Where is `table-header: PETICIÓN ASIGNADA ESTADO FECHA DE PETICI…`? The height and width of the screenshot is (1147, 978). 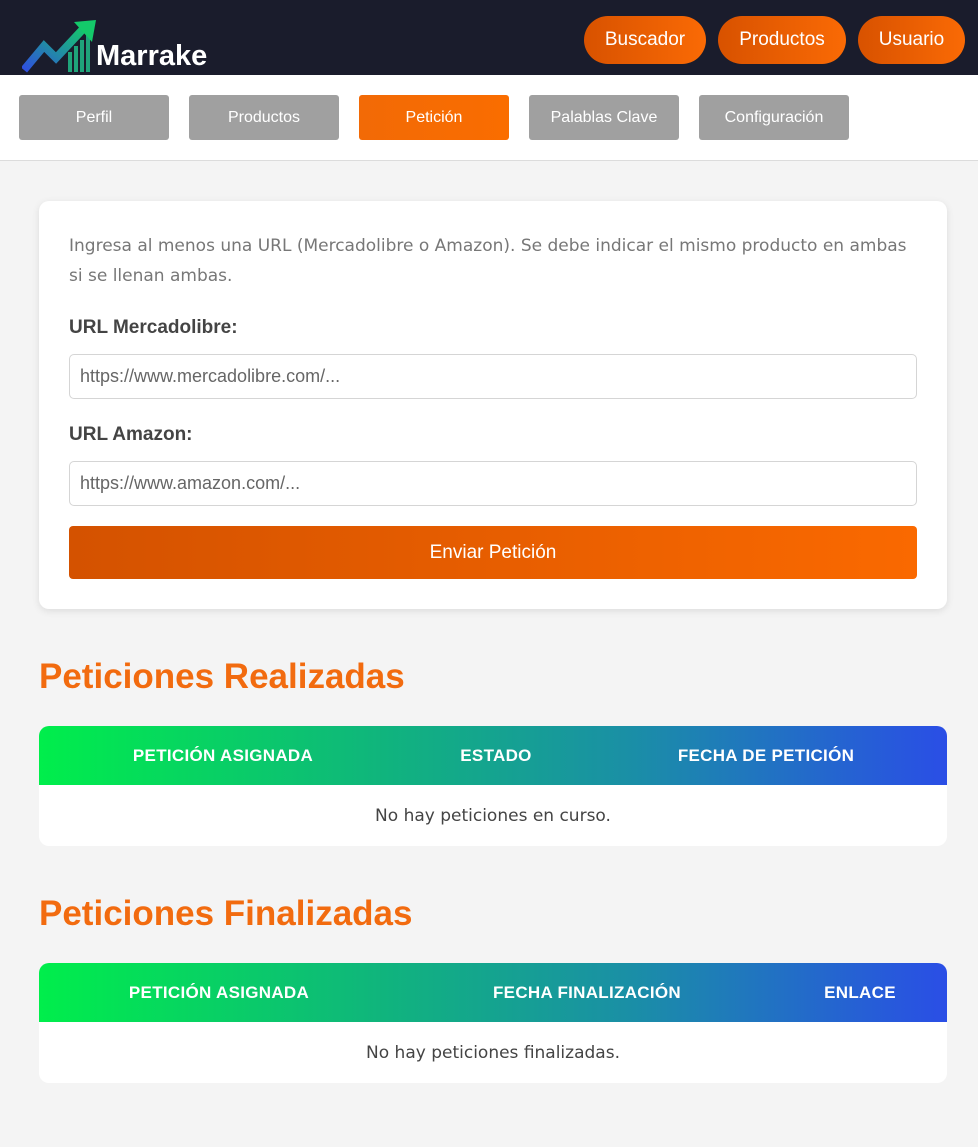
table-header: PETICIÓN ASIGNADA ESTADO FECHA DE PETICI… is located at coordinates (493, 755).